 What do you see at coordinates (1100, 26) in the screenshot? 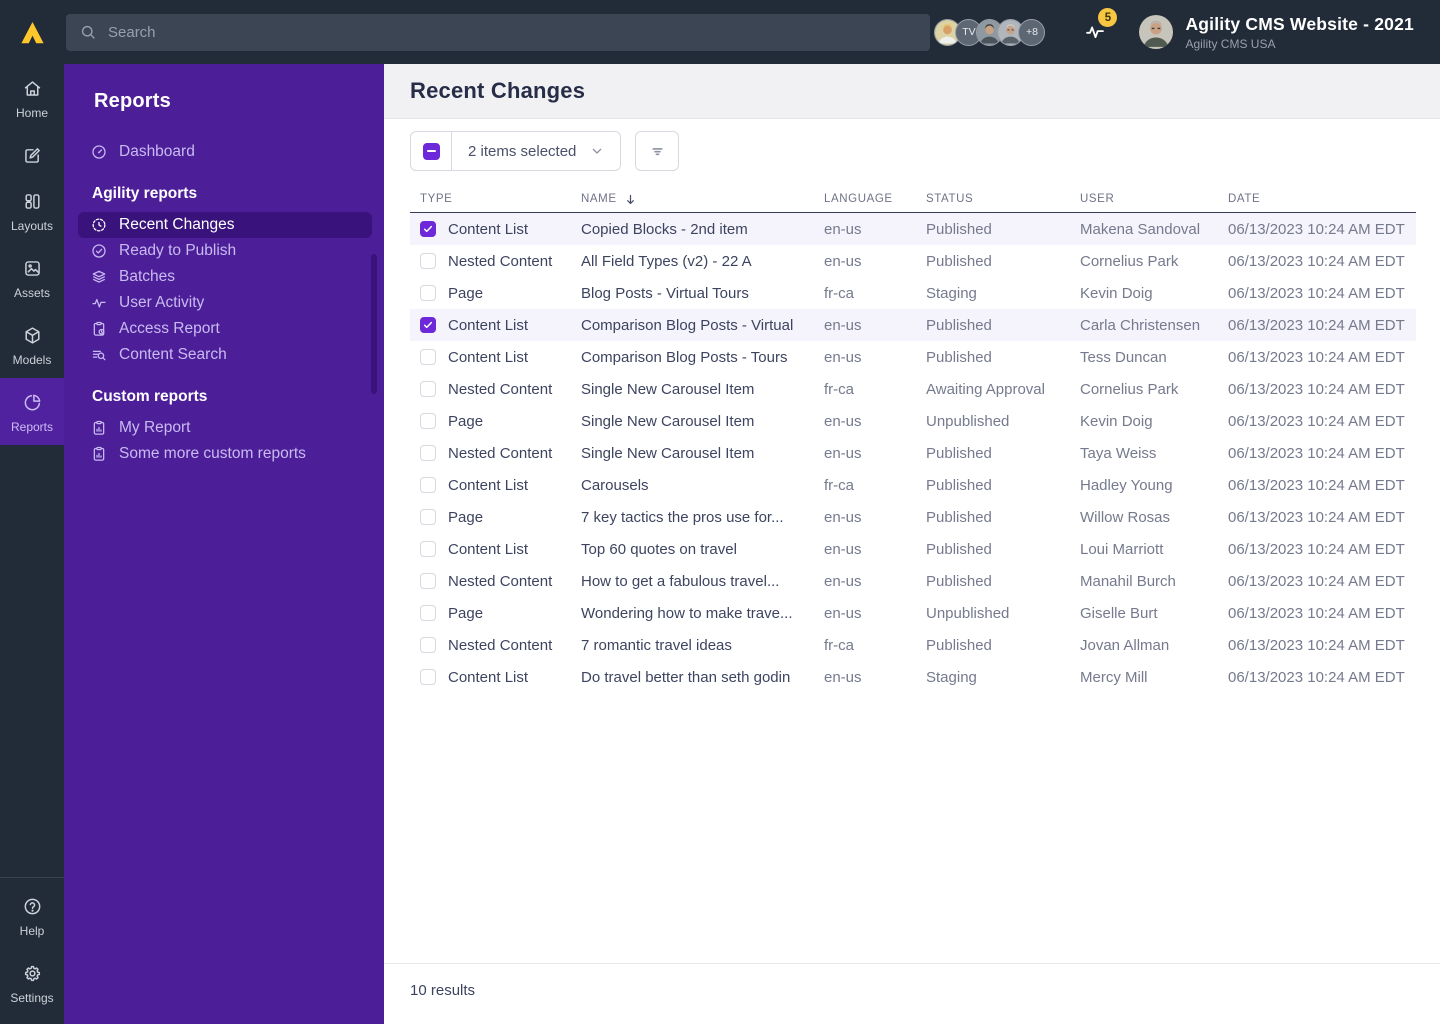
I see `activity-button: 5` at bounding box center [1100, 26].